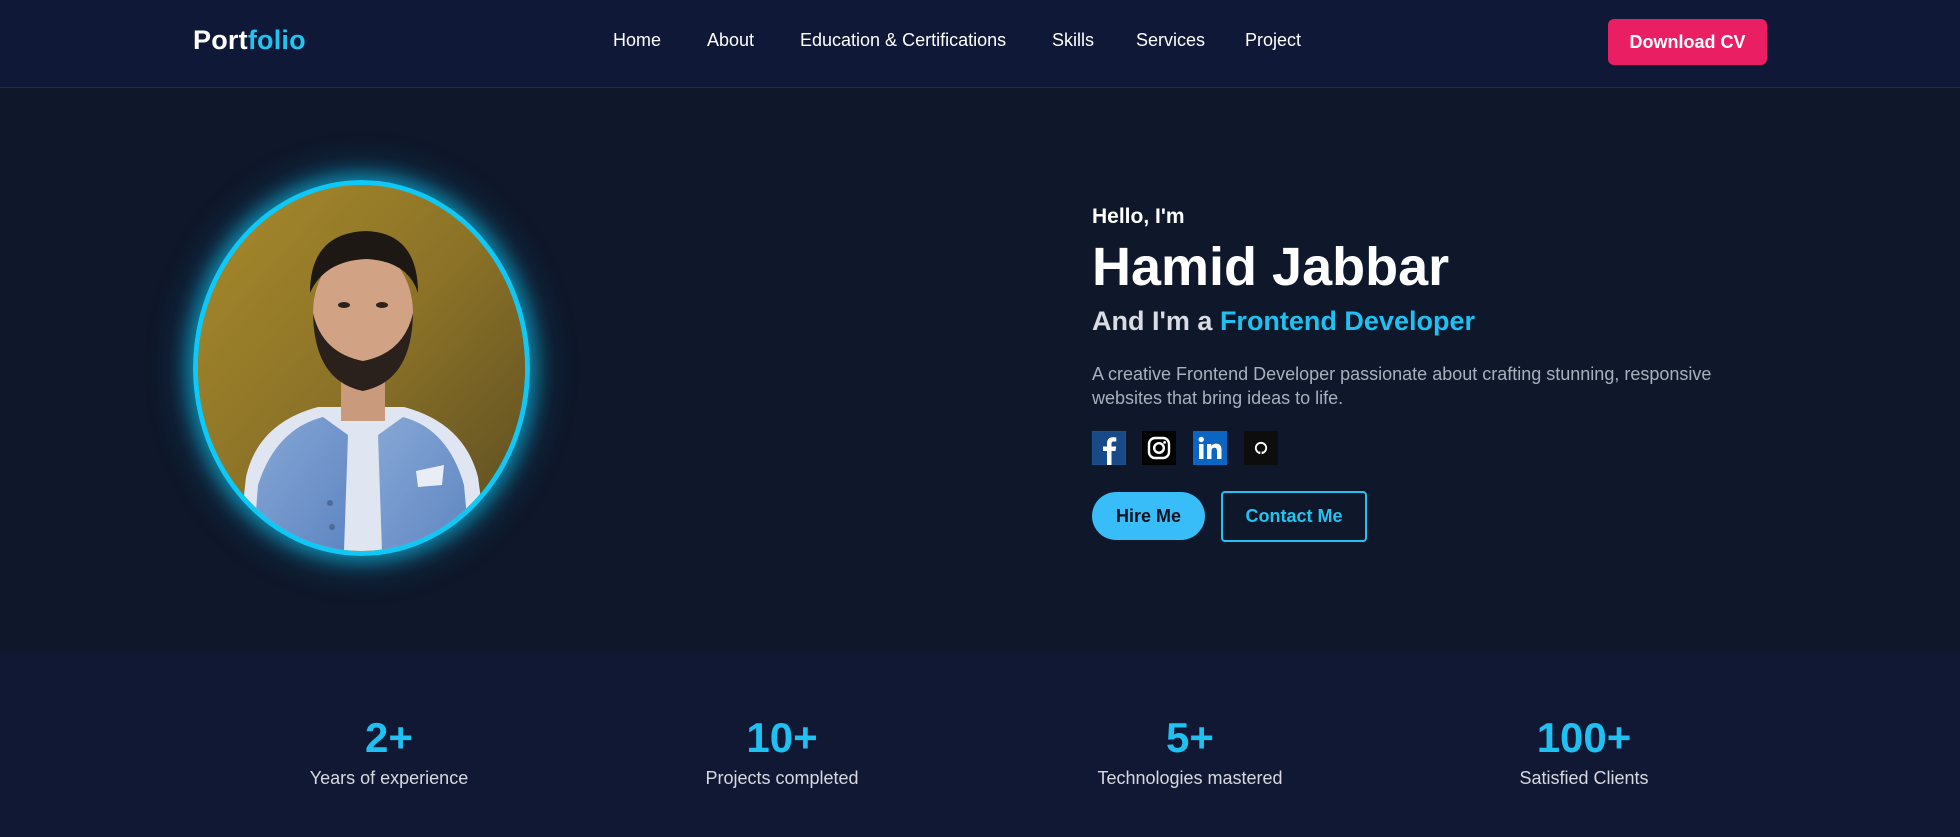 The image size is (1960, 837). I want to click on hero-role-prefix: And I'm a, so click(1156, 321).